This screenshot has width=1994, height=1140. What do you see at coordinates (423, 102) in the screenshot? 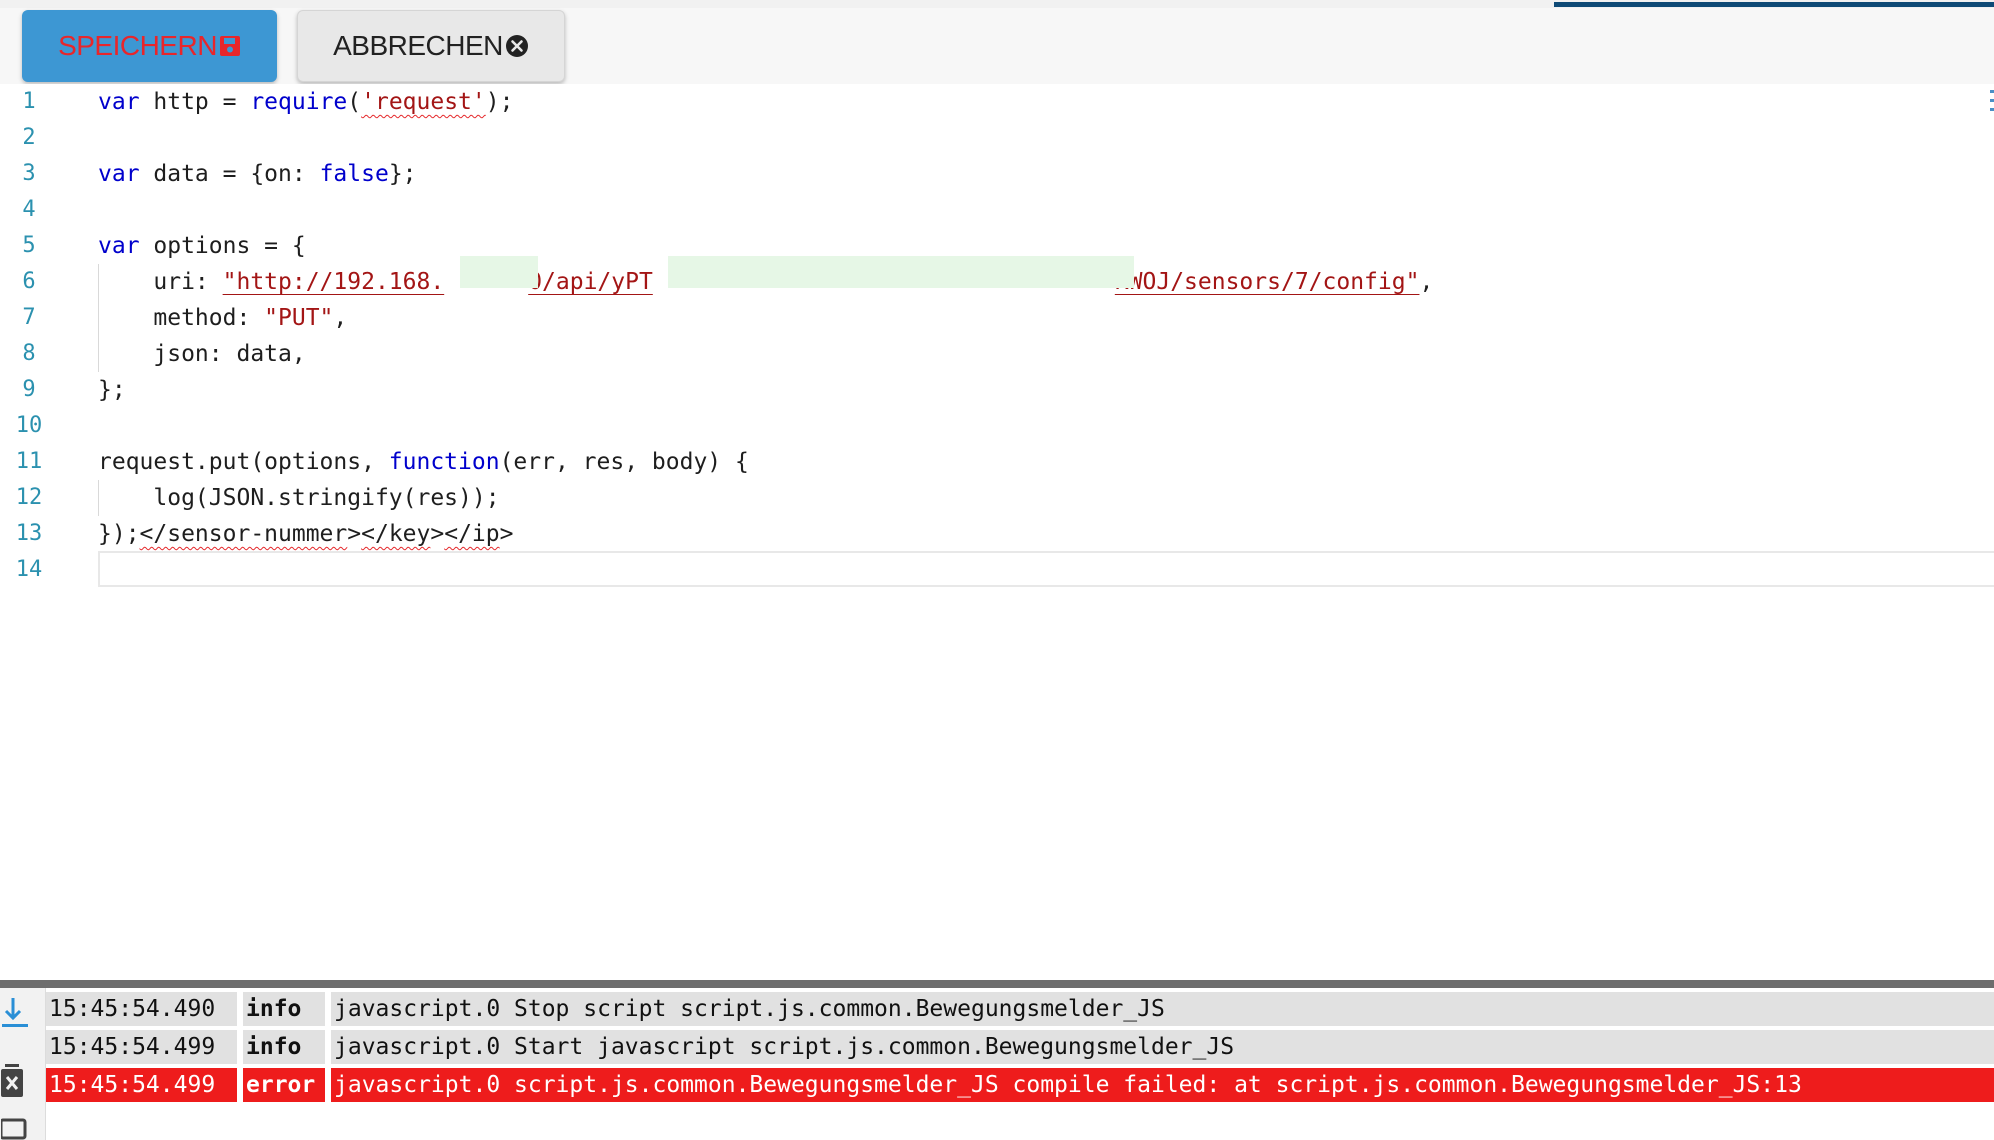
I see `token-string: 'request'` at bounding box center [423, 102].